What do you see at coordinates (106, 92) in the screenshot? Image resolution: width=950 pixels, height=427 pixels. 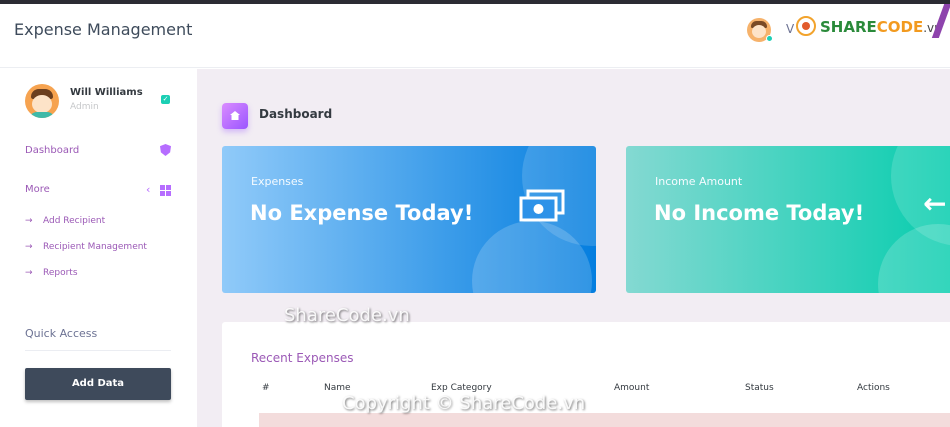 I see `profile-name: Will Williams` at bounding box center [106, 92].